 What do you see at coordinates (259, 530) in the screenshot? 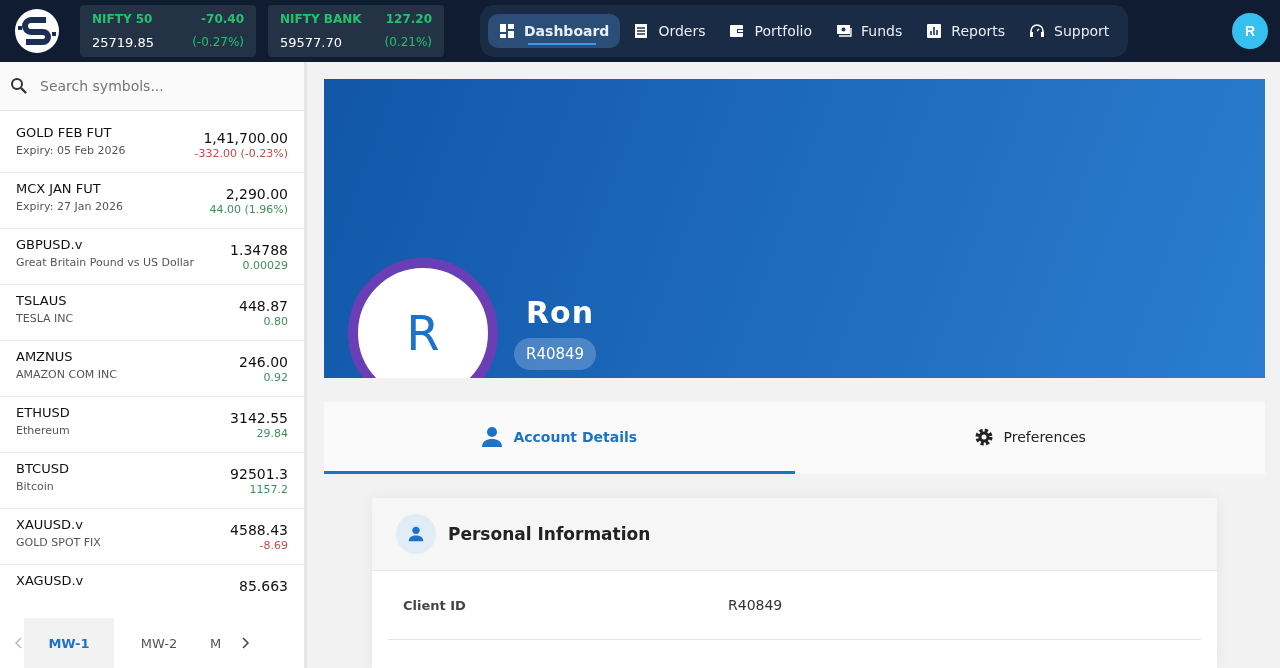
I see `symbol-price: 4588.43` at bounding box center [259, 530].